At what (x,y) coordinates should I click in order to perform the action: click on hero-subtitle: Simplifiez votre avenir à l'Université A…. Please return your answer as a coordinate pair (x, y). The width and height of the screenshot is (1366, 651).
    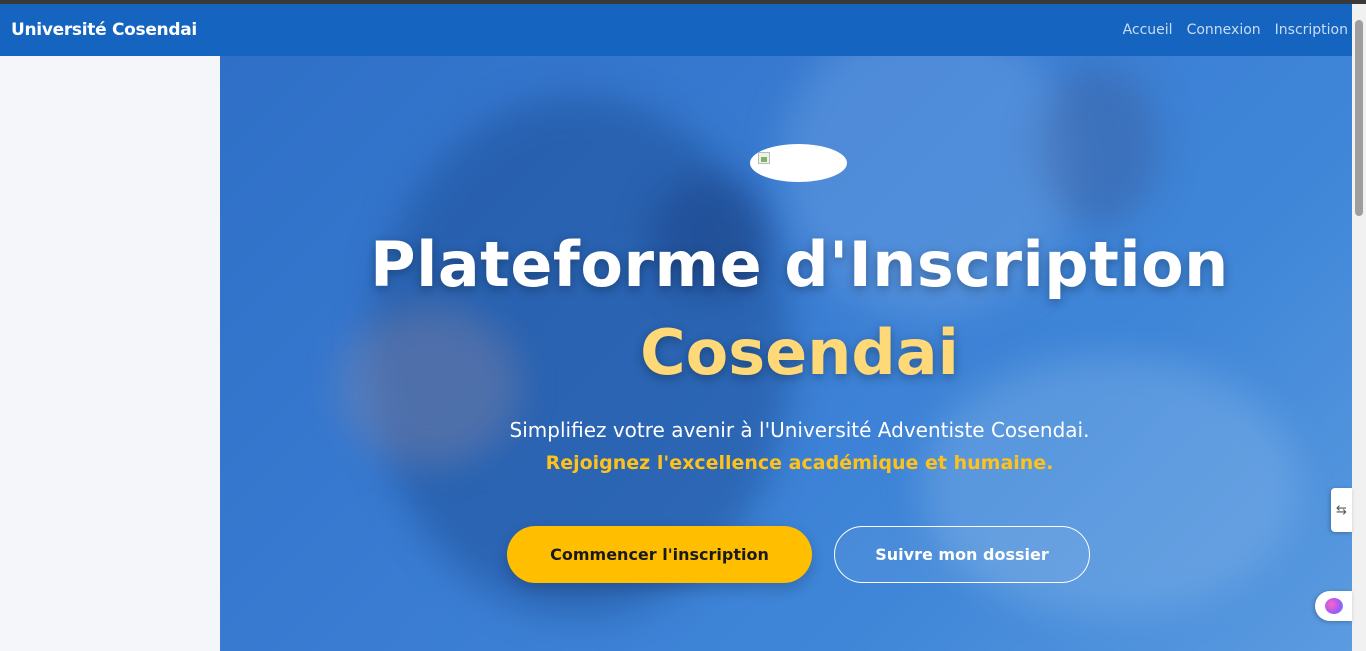
    Looking at the image, I should click on (799, 430).